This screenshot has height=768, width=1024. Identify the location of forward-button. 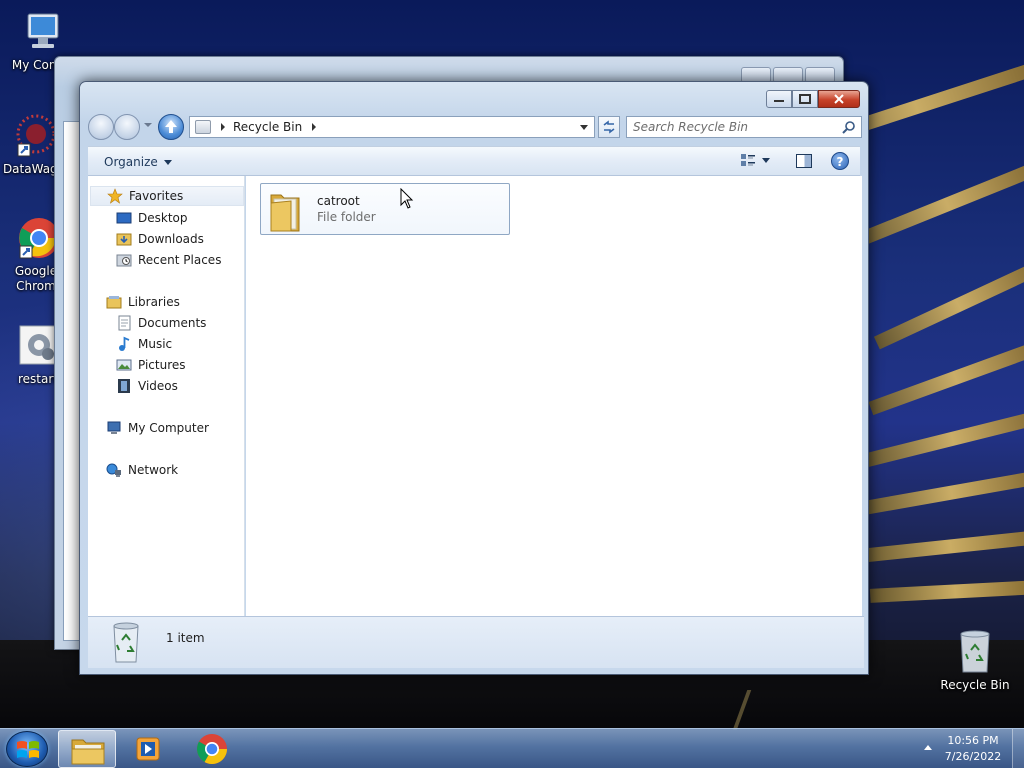
(127, 127).